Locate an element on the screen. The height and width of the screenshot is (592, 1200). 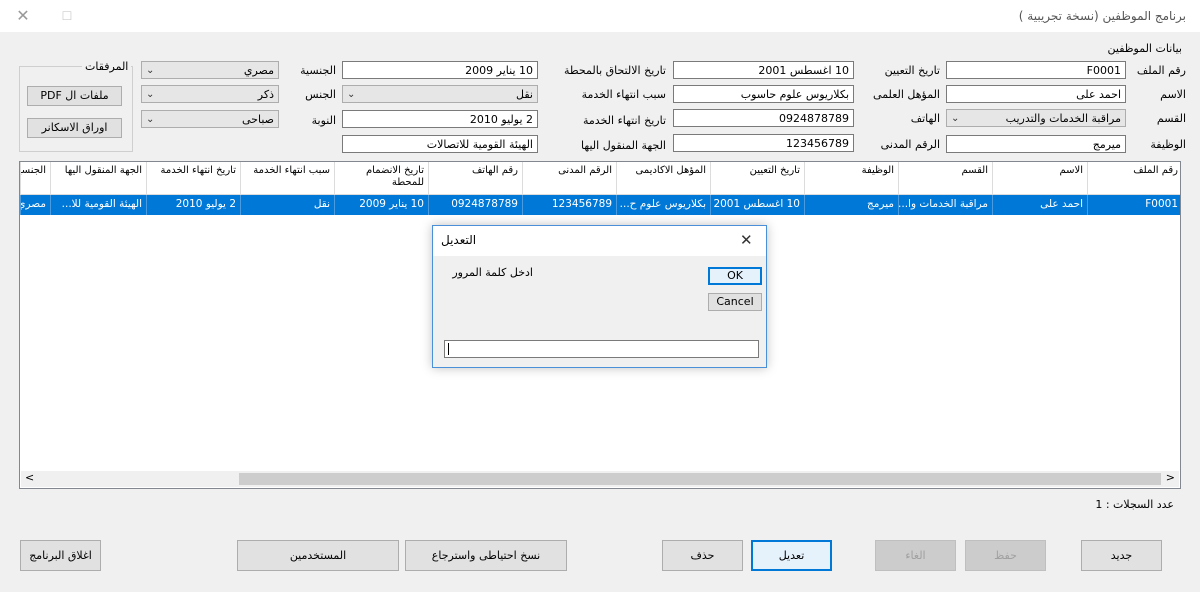
end-date-label: تاريخ انتهاء الخدمة is located at coordinates (624, 120).